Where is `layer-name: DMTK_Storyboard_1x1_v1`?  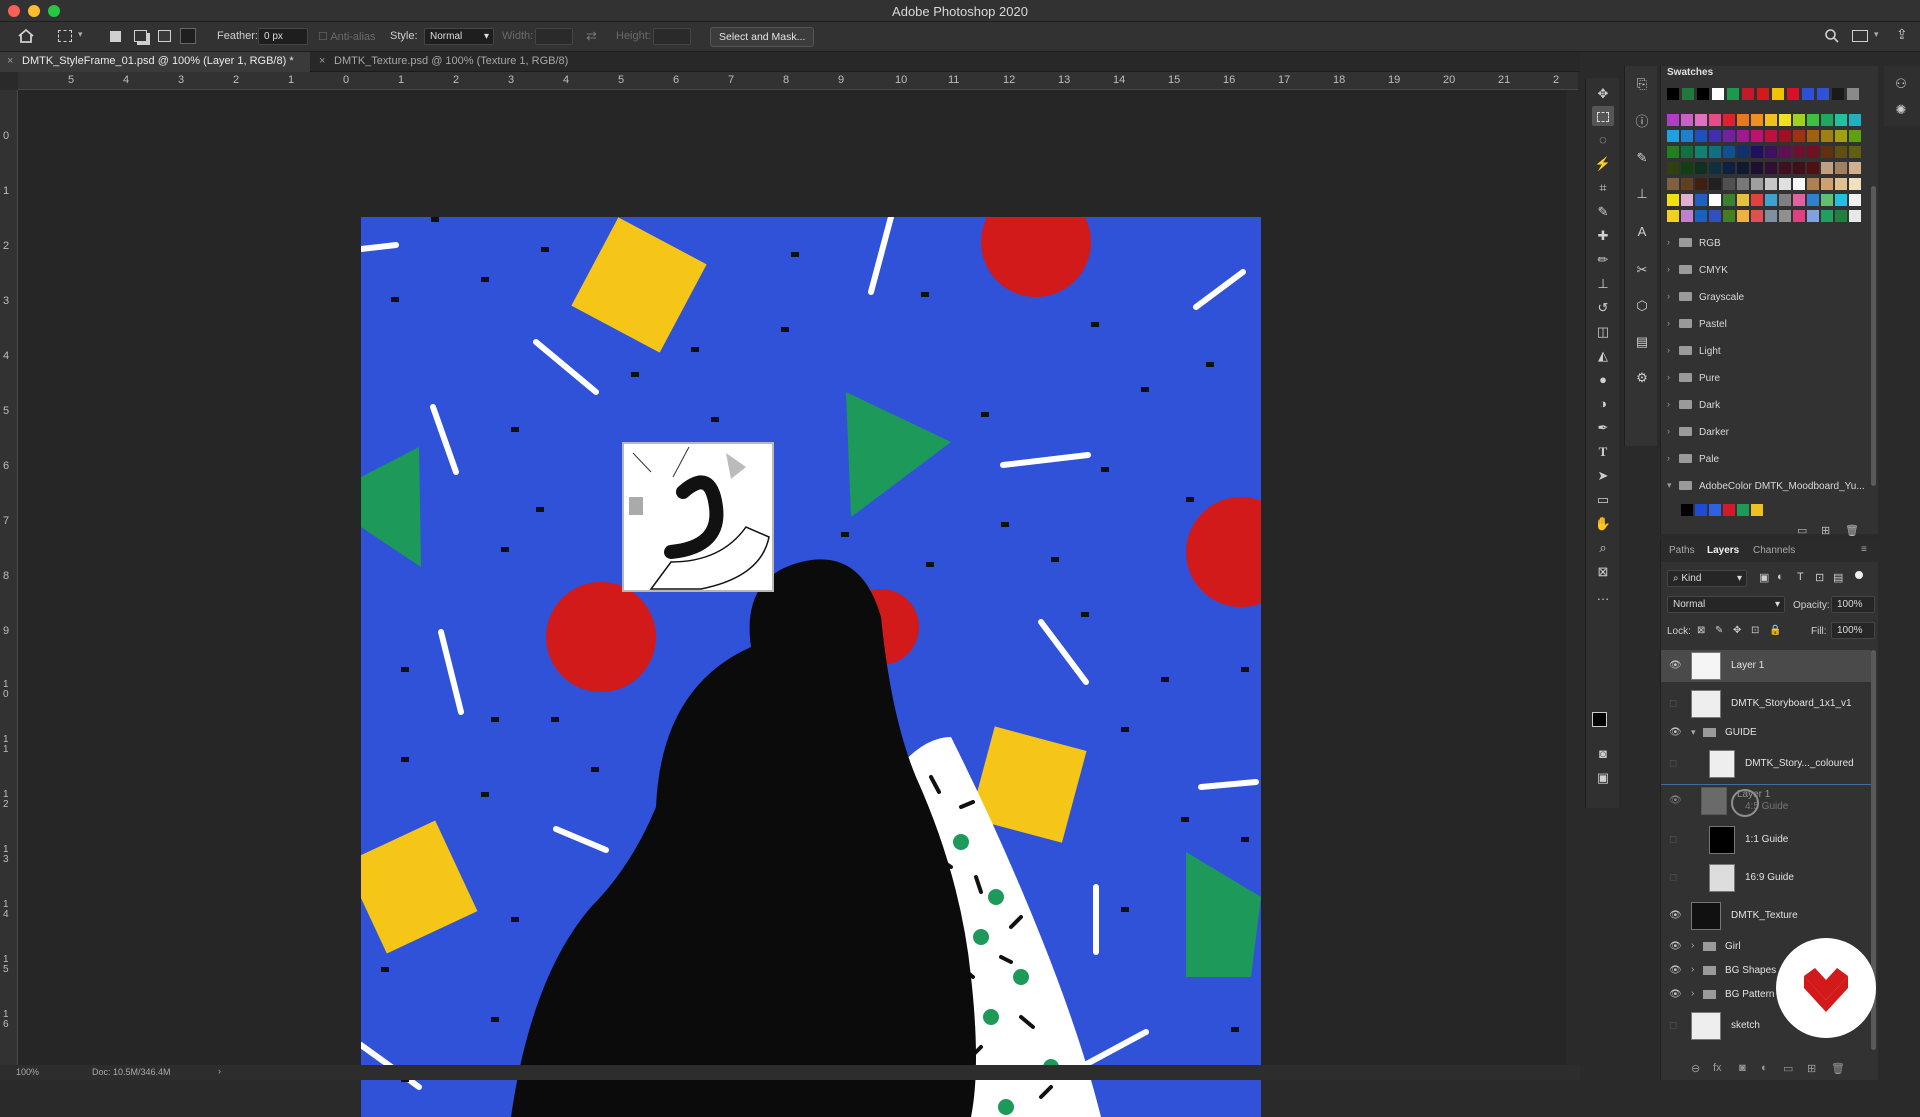
layer-name: DMTK_Storyboard_1x1_v1 is located at coordinates (1791, 703).